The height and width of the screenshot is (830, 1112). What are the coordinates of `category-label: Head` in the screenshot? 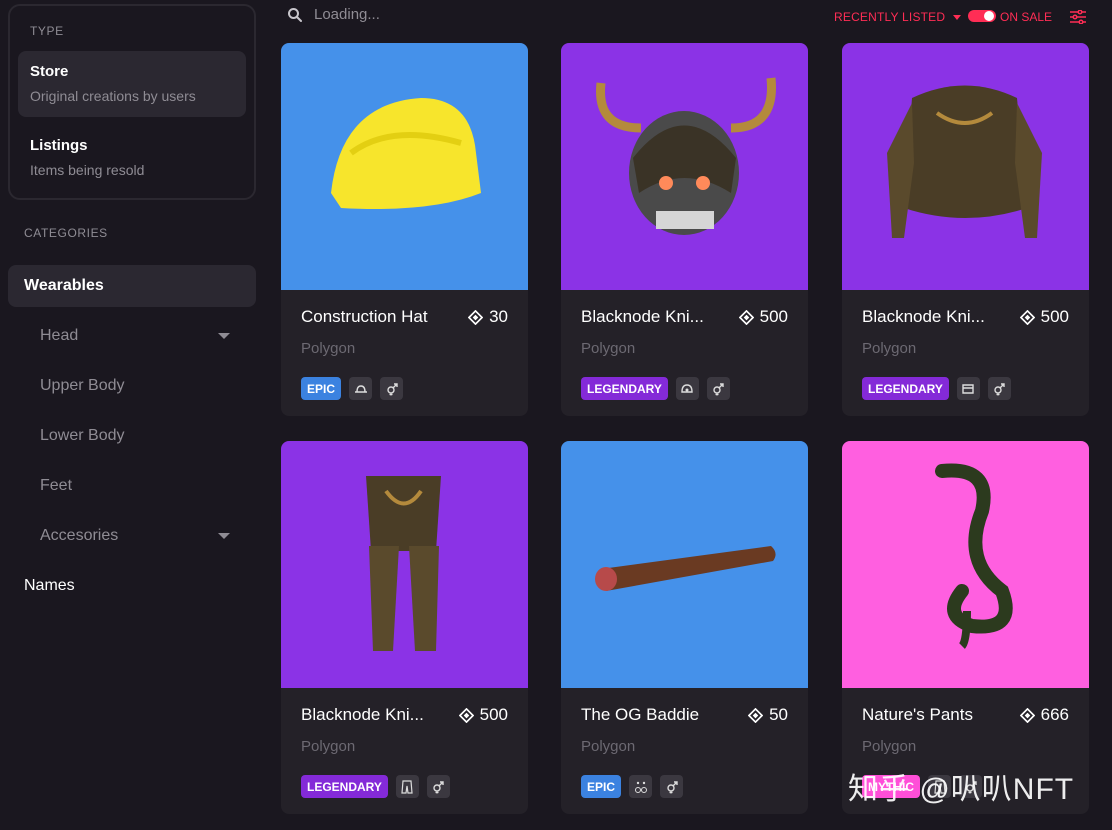 It's located at (59, 335).